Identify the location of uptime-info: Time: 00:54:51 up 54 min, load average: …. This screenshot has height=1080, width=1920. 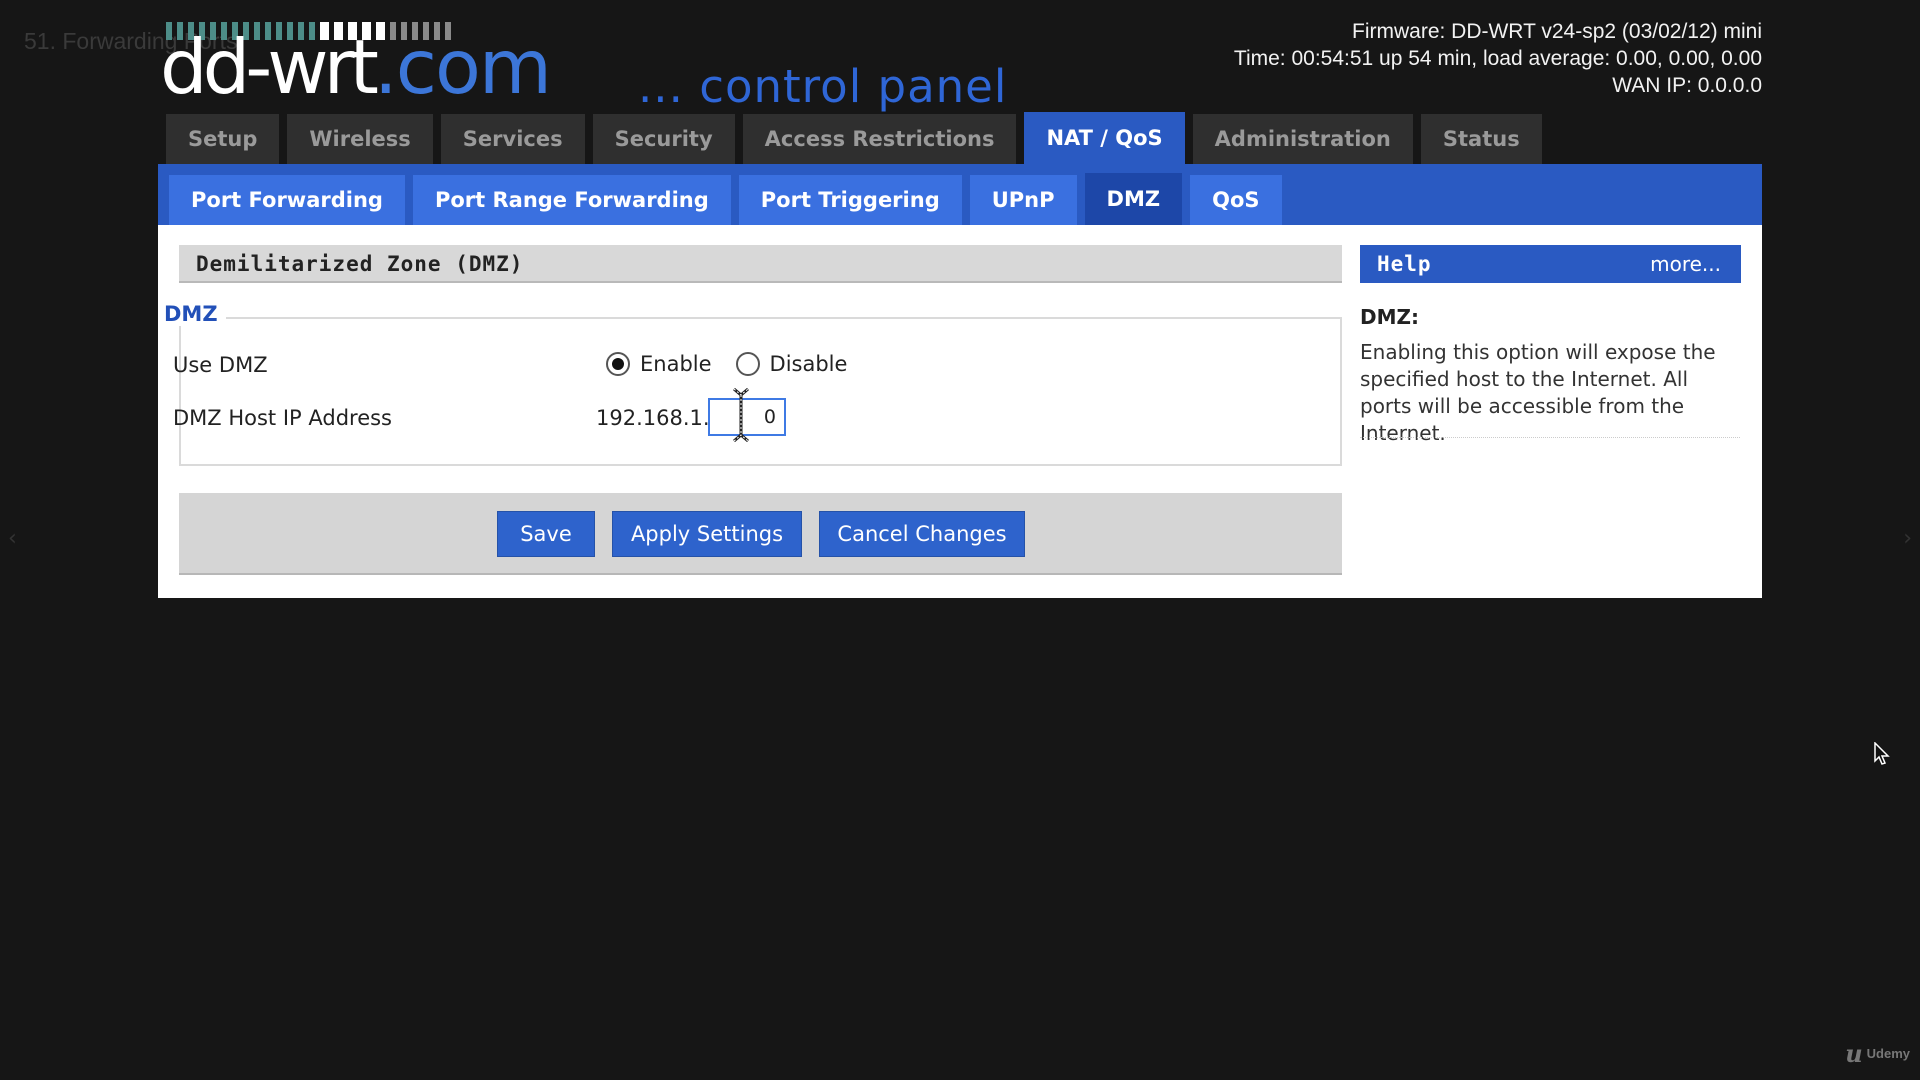
(1497, 58).